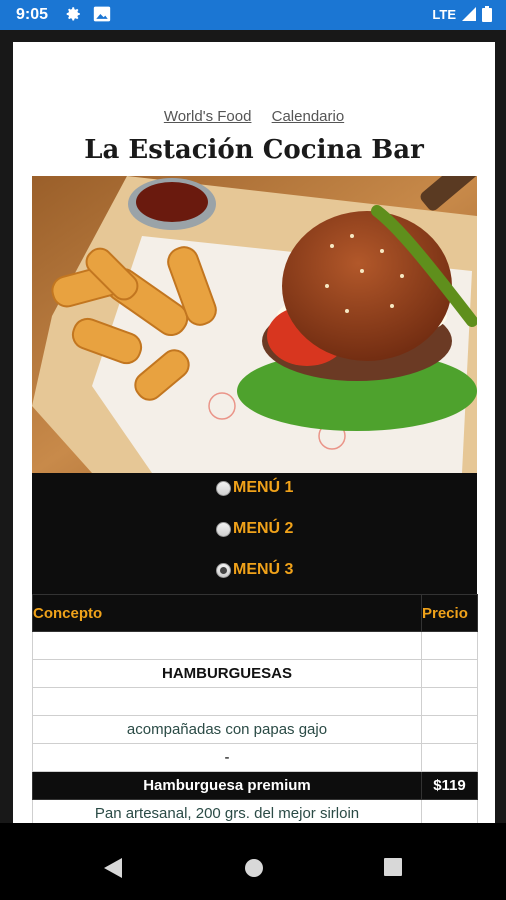  I want to click on radio-label: MENÚ 2, so click(263, 528).